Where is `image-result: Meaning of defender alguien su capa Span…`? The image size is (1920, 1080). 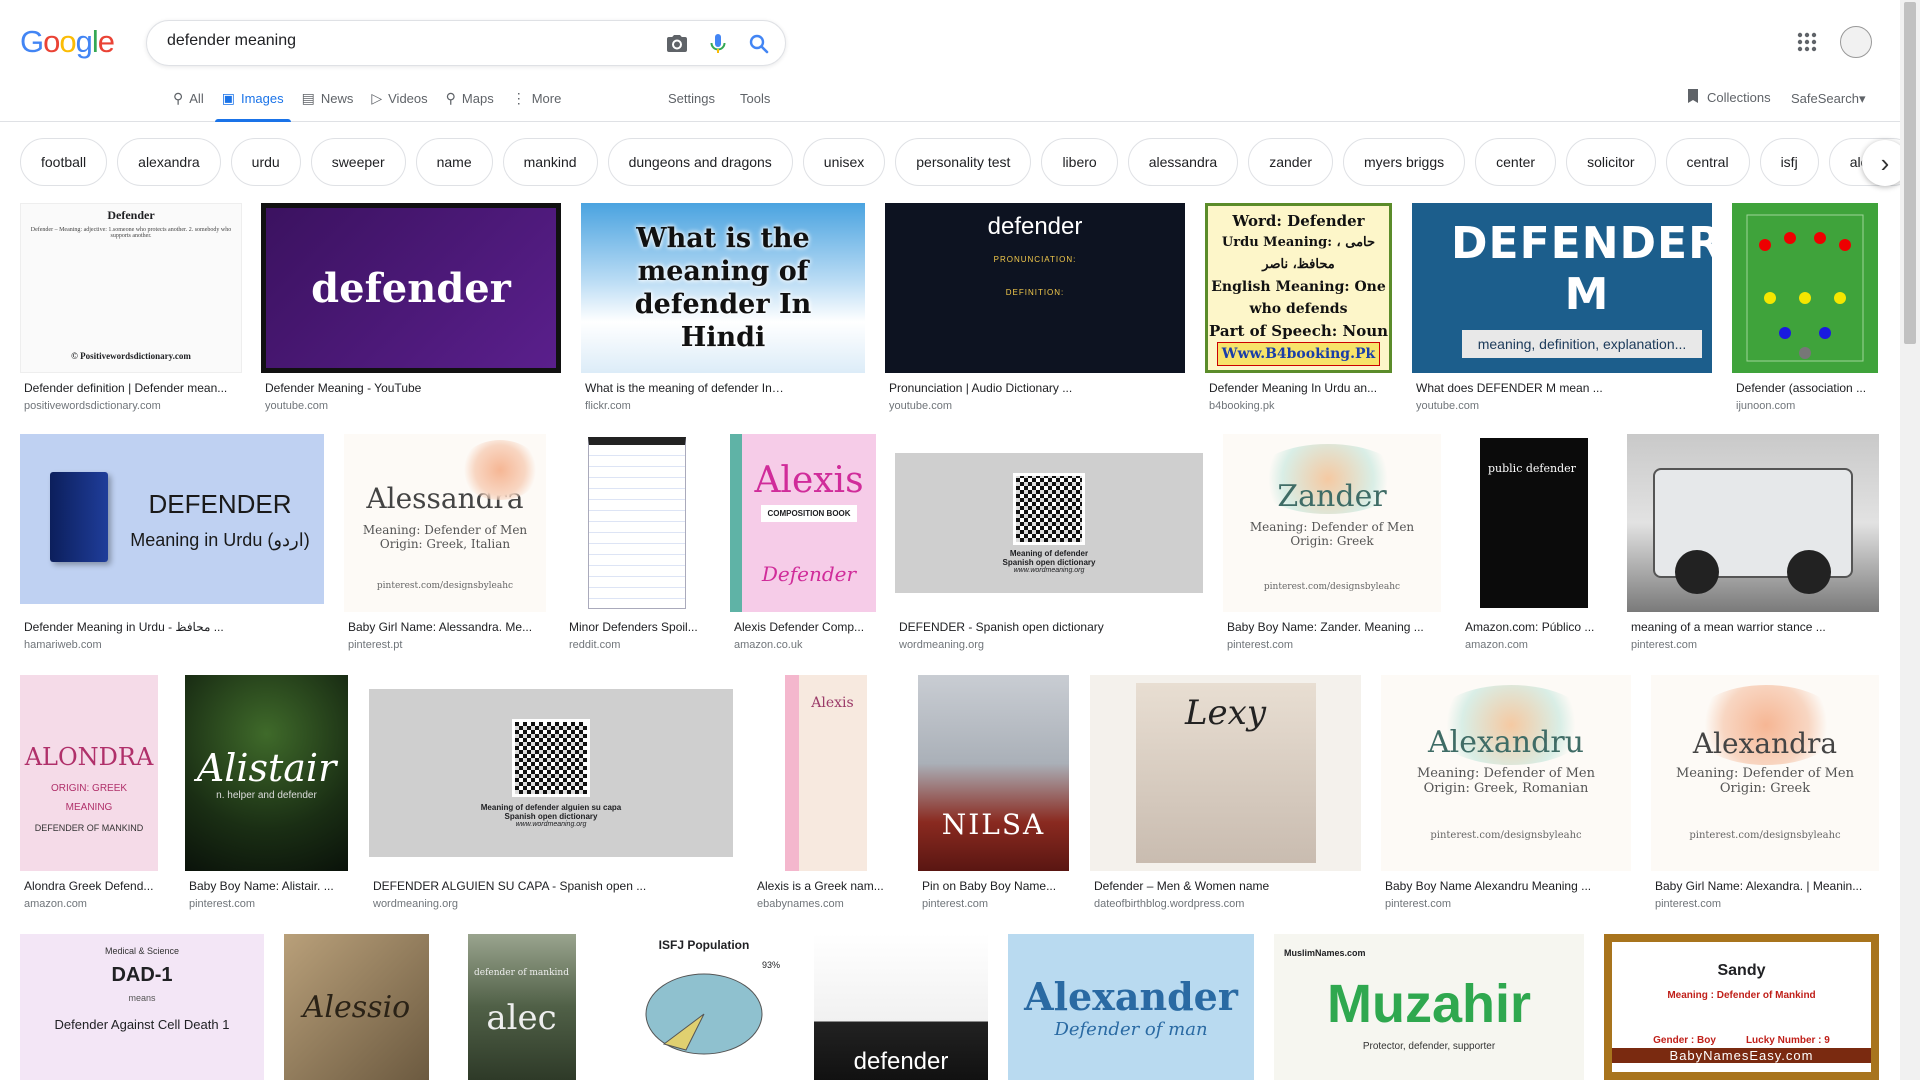
image-result: Meaning of defender alguien su capa Span… is located at coordinates (551, 796).